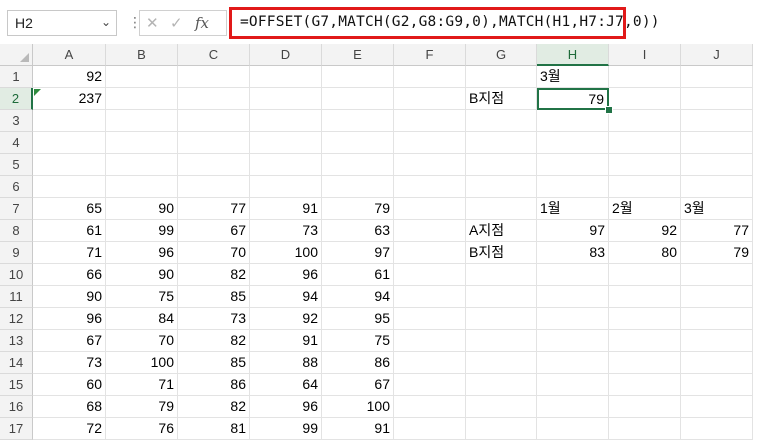  I want to click on cell-d9: 100, so click(286, 253).